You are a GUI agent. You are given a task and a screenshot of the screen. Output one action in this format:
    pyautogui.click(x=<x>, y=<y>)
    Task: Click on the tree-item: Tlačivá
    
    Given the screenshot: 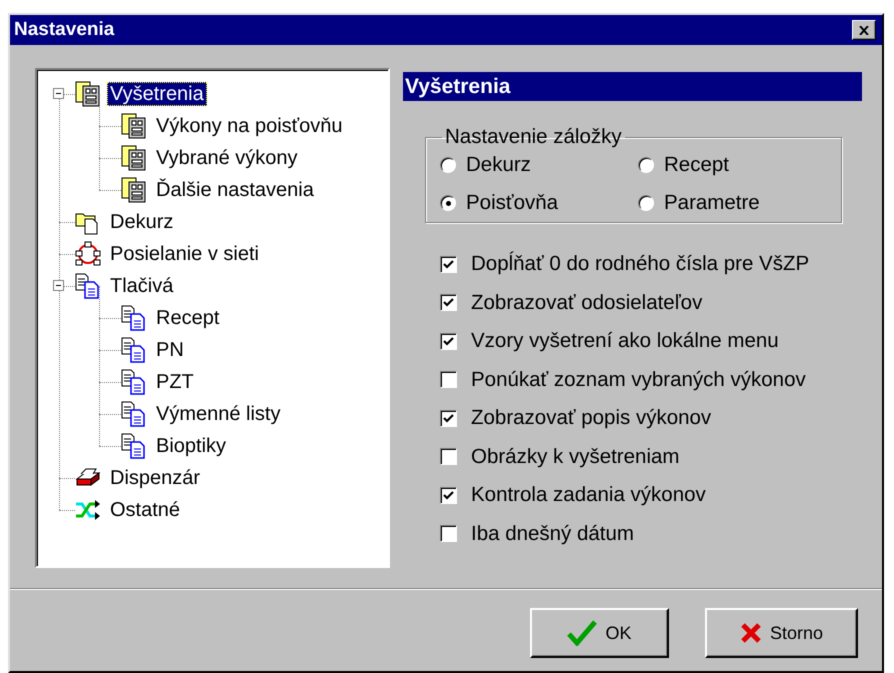 What is the action you would take?
    pyautogui.click(x=141, y=286)
    